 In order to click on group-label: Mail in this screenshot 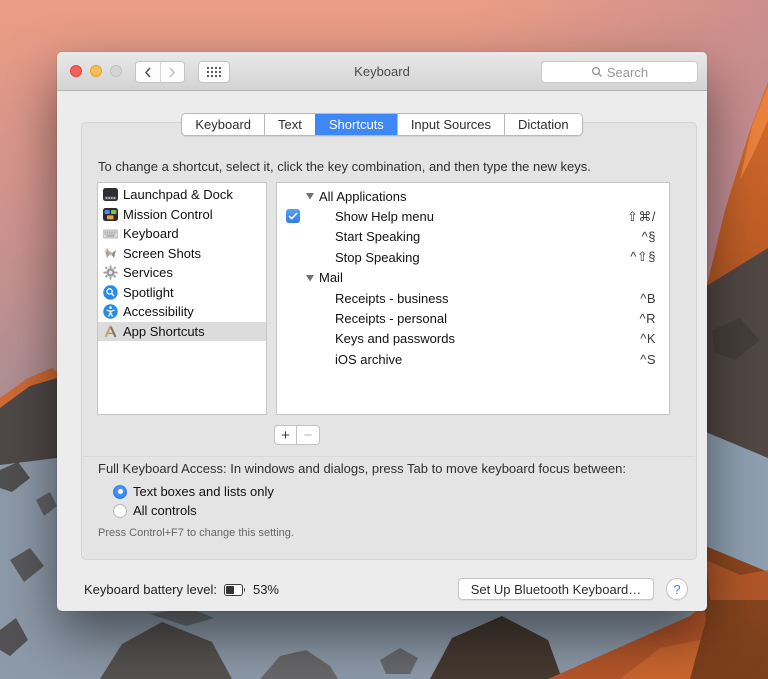, I will do `click(331, 278)`.